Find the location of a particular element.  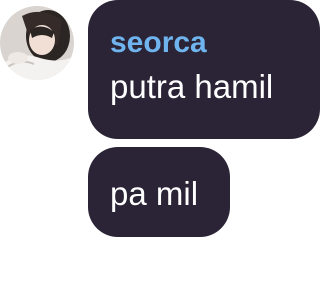

message-username: seorca is located at coordinates (205, 43).